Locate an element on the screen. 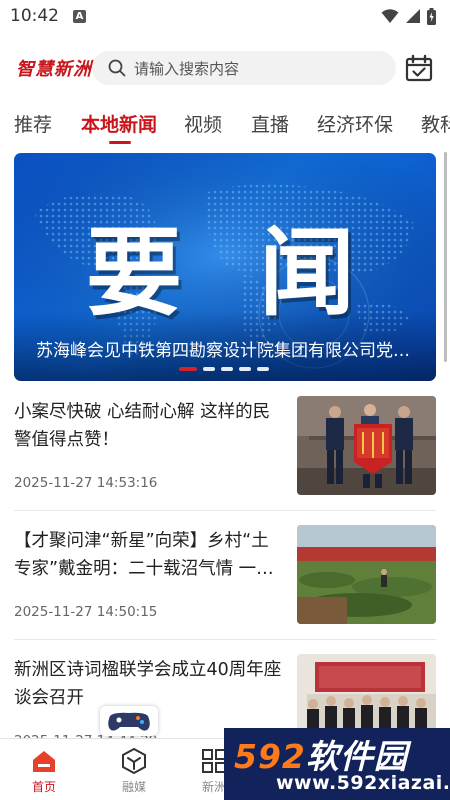  nav-home: 首页 is located at coordinates (44, 771).